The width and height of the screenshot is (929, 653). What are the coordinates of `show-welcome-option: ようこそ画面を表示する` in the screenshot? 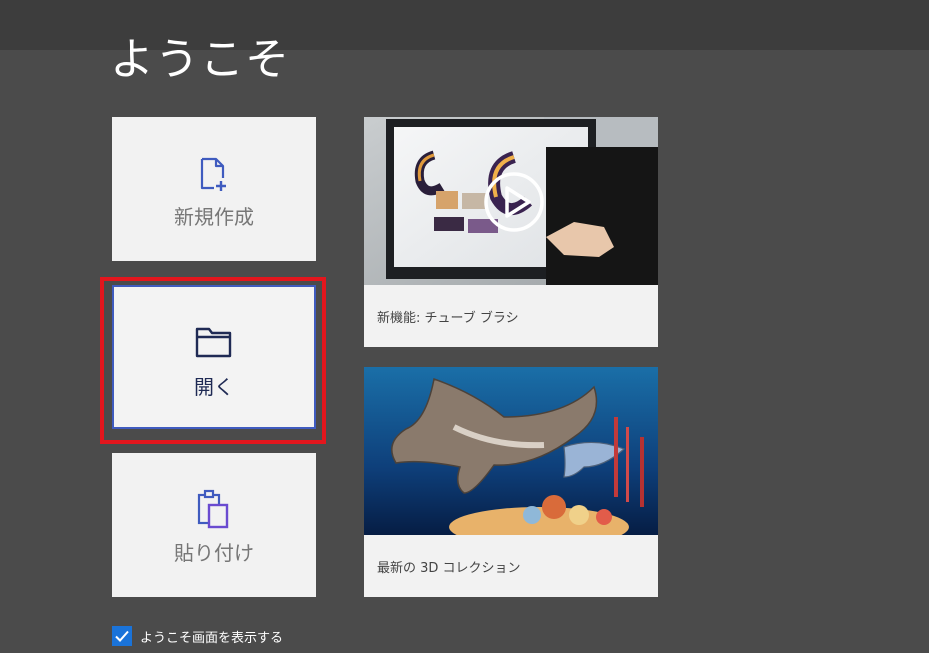 It's located at (197, 636).